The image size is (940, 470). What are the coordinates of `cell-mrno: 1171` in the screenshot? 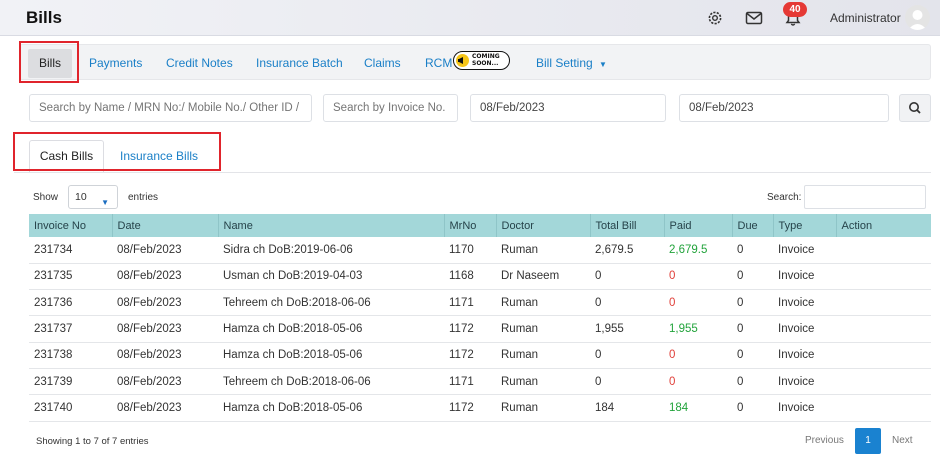 It's located at (470, 382).